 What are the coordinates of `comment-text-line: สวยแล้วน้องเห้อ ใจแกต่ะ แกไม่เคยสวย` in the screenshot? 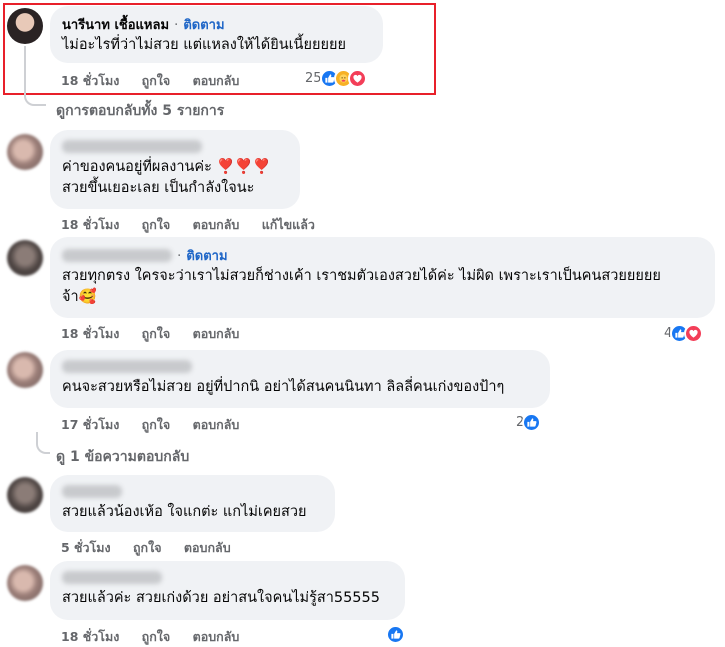 It's located at (184, 512).